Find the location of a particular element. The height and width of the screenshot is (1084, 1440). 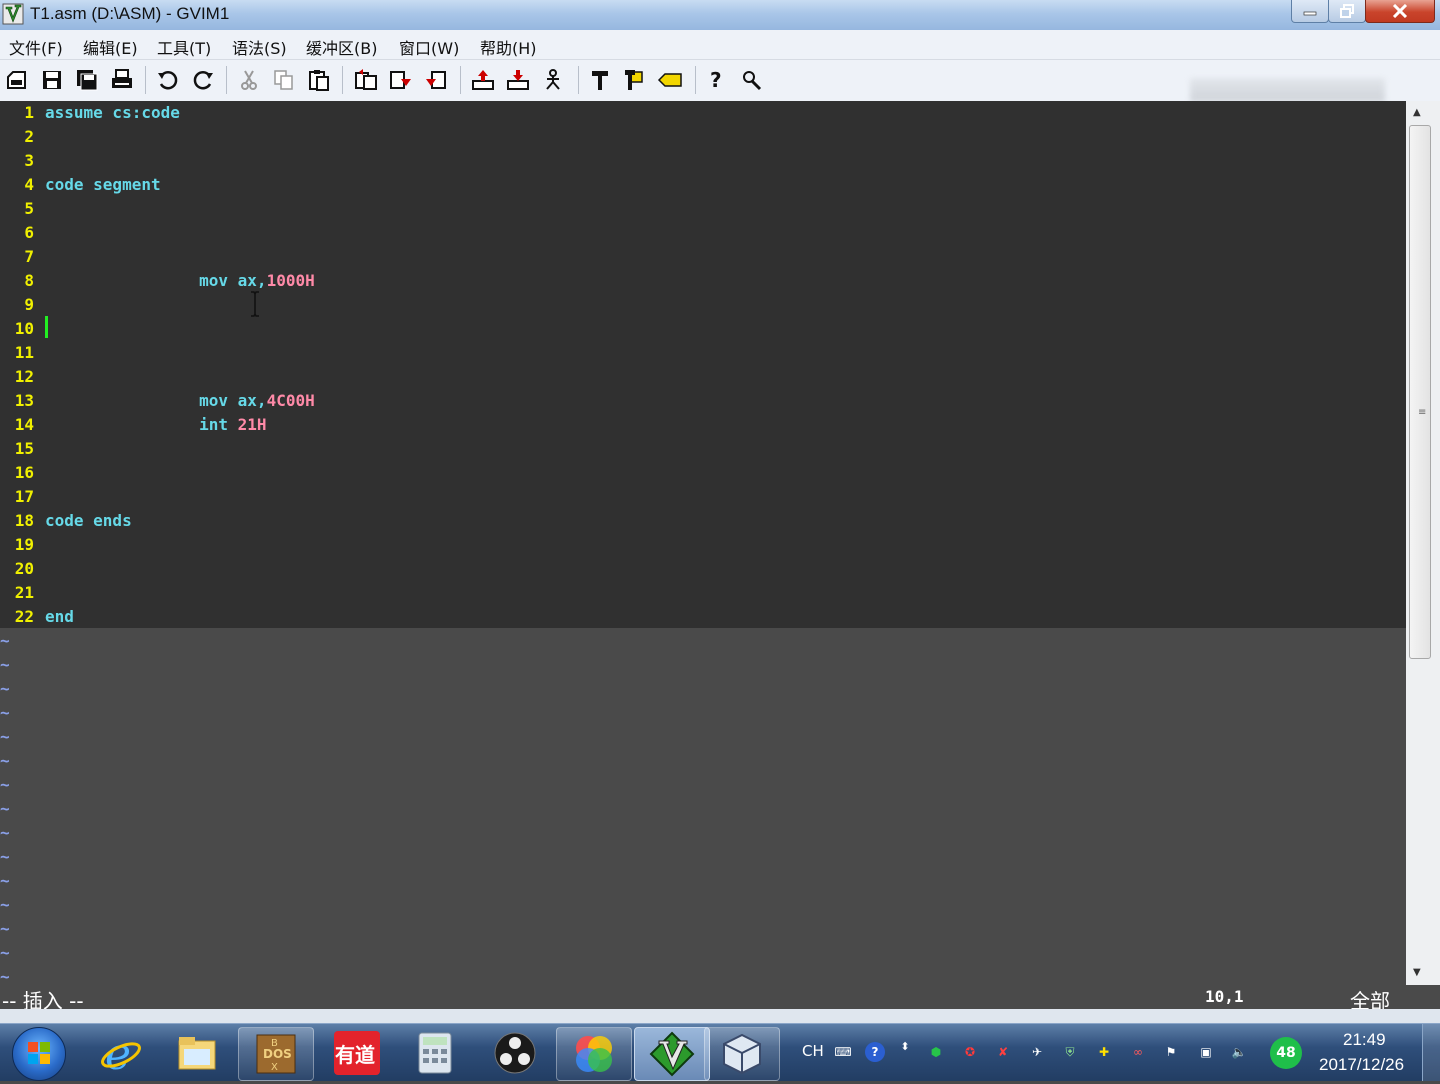

notice-tray-icon: ✘ is located at coordinates (1003, 1052).